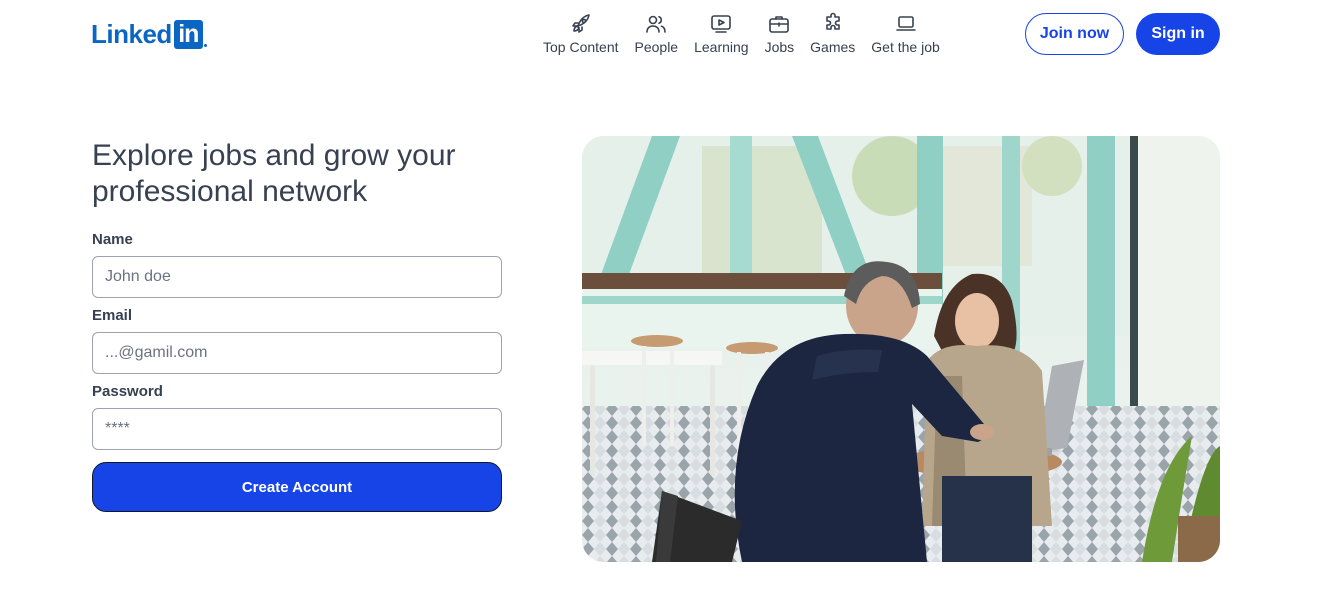  I want to click on puzzle-icon, so click(833, 24).